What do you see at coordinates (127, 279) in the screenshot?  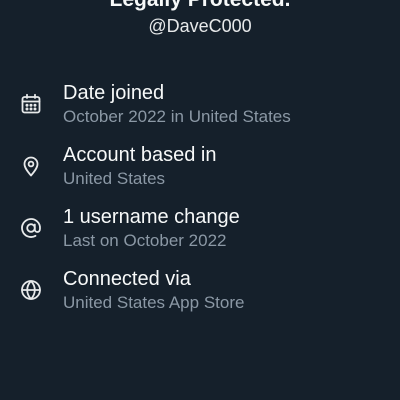 I see `connected-via-title: Connected via` at bounding box center [127, 279].